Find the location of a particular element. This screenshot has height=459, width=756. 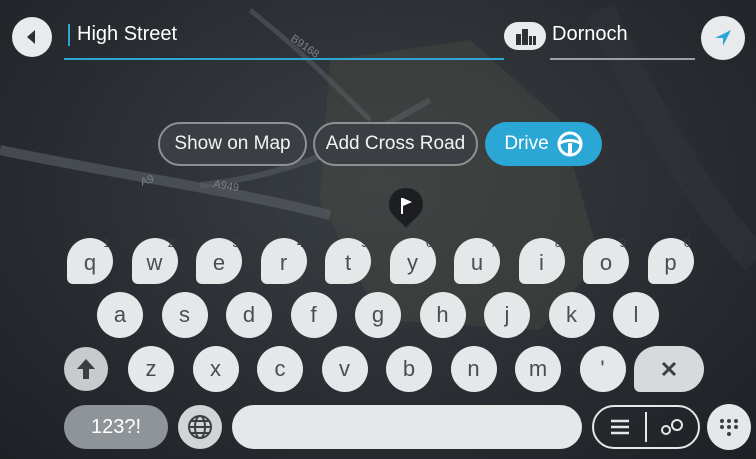

shift-key is located at coordinates (86, 369).